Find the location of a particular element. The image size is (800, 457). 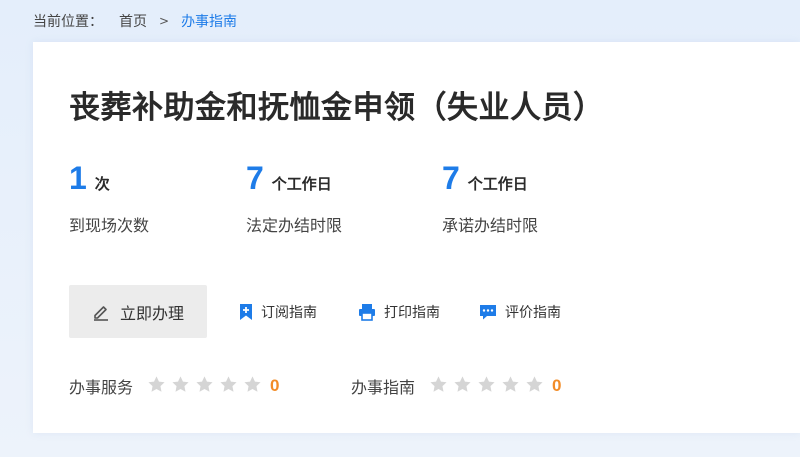

rating-label: 办事服务 is located at coordinates (101, 387).